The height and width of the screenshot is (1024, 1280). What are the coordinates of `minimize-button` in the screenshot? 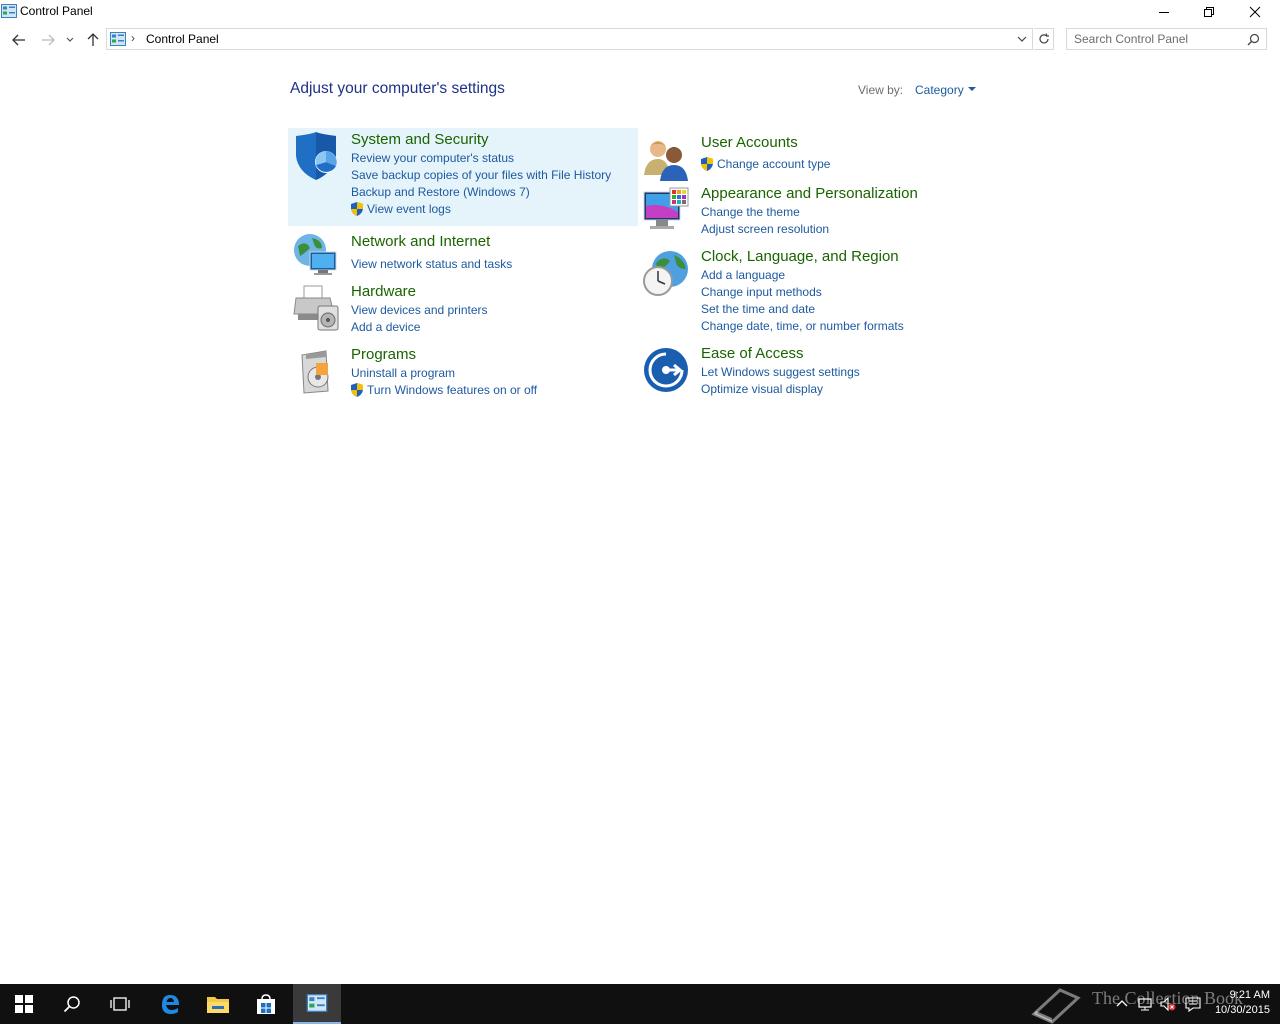 It's located at (1164, 12).